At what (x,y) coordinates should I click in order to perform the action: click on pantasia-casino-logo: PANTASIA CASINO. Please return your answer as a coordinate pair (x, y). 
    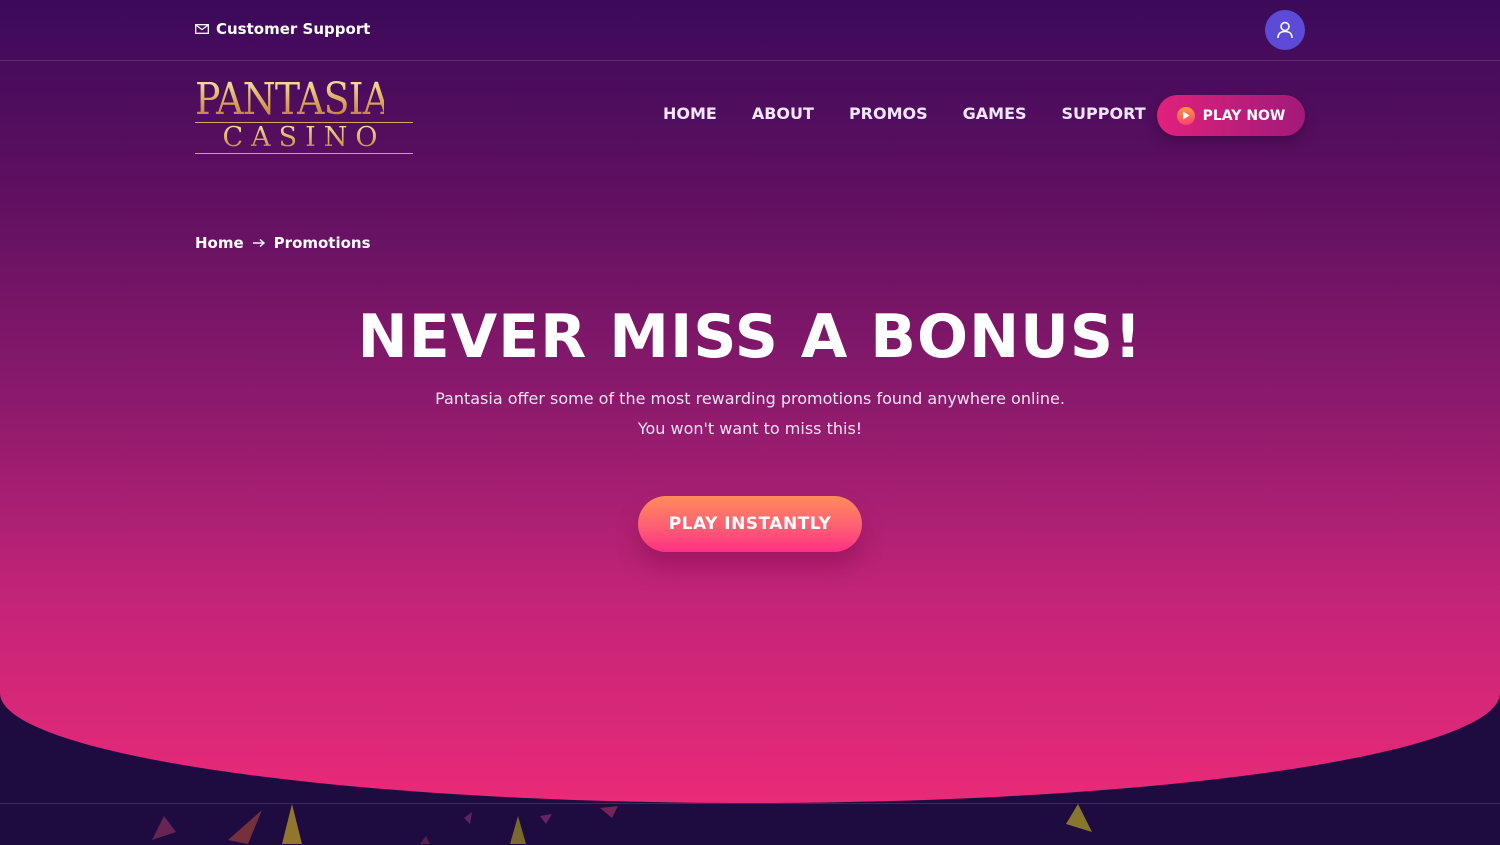
    Looking at the image, I should click on (305, 117).